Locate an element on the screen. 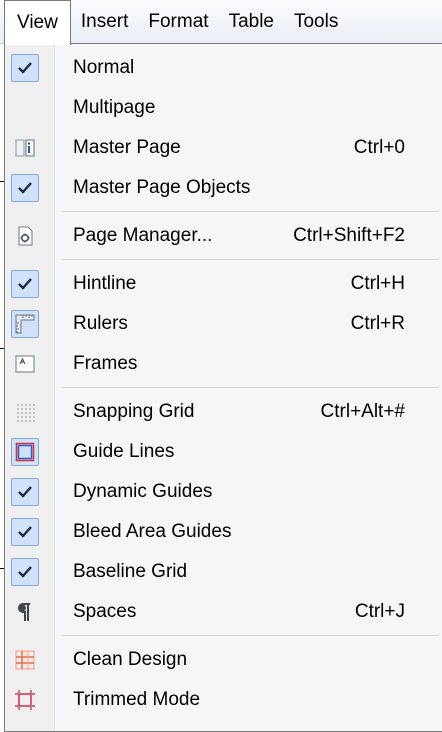 The image size is (442, 732). menu-item-label: Master Page Objects is located at coordinates (162, 187).